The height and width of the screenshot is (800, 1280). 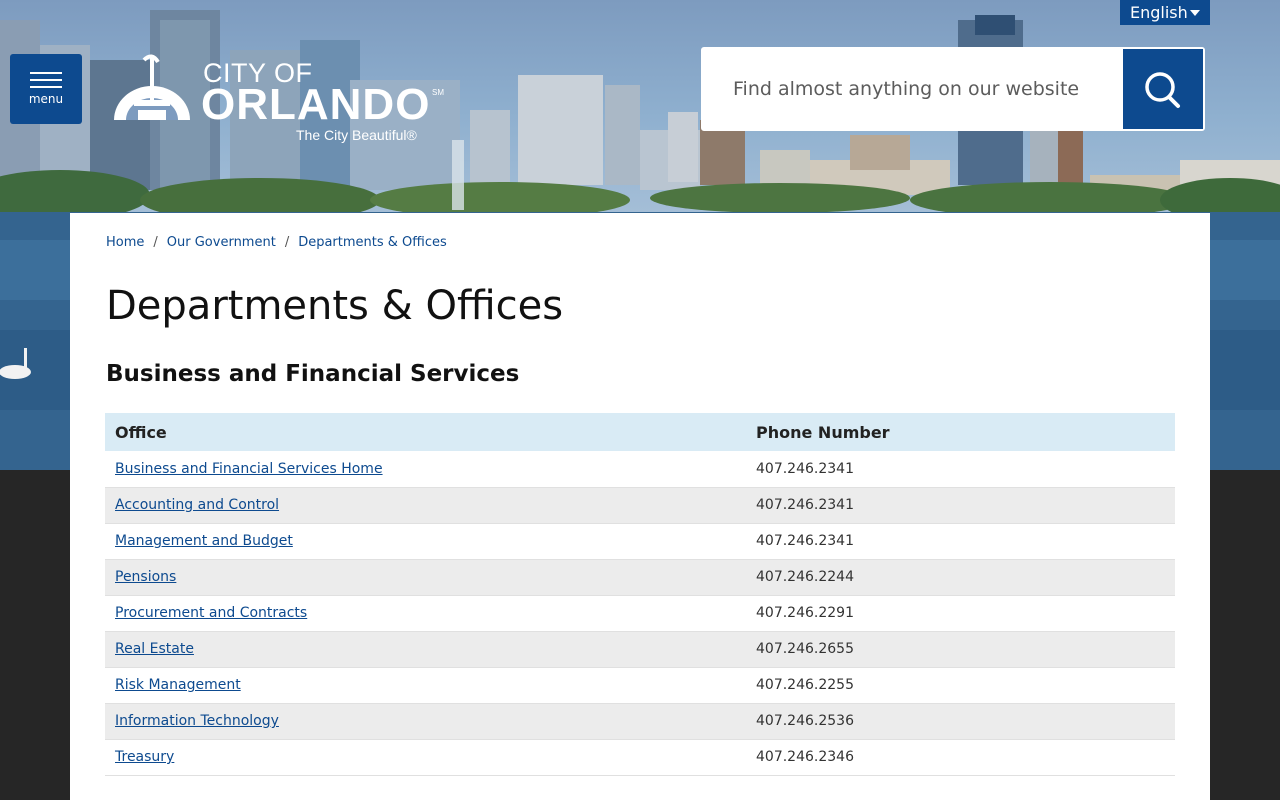 What do you see at coordinates (249, 469) in the screenshot?
I see `office-link: Business and Financial Services Home` at bounding box center [249, 469].